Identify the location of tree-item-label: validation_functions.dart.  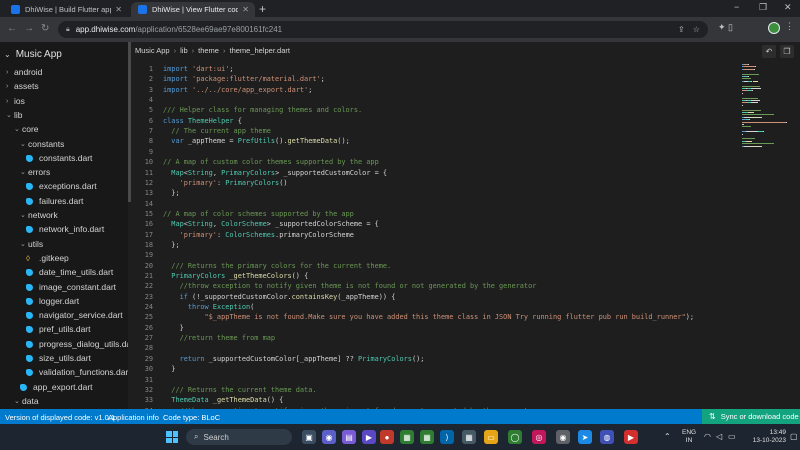
(83, 372).